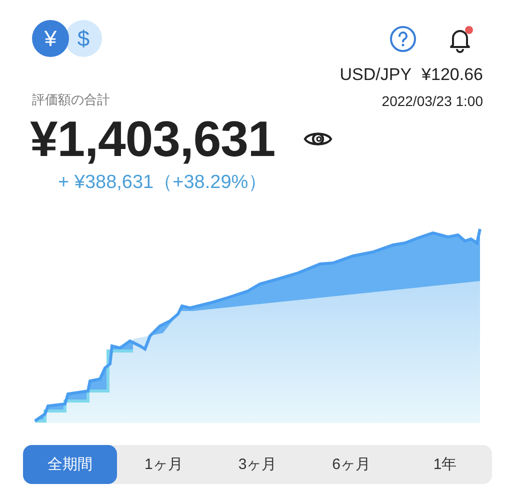 Image resolution: width=515 pixels, height=500 pixels. I want to click on total-label: 評価額の合計, so click(71, 100).